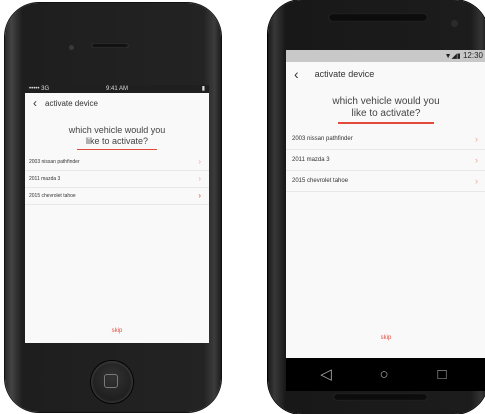 This screenshot has height=414, width=485. What do you see at coordinates (442, 375) in the screenshot?
I see `nav-recents-icon: □` at bounding box center [442, 375].